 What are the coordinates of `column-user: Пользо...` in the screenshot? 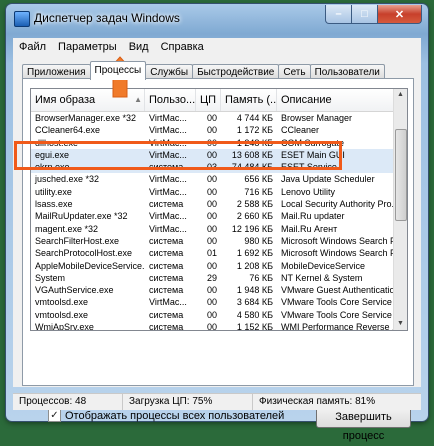 It's located at (170, 100).